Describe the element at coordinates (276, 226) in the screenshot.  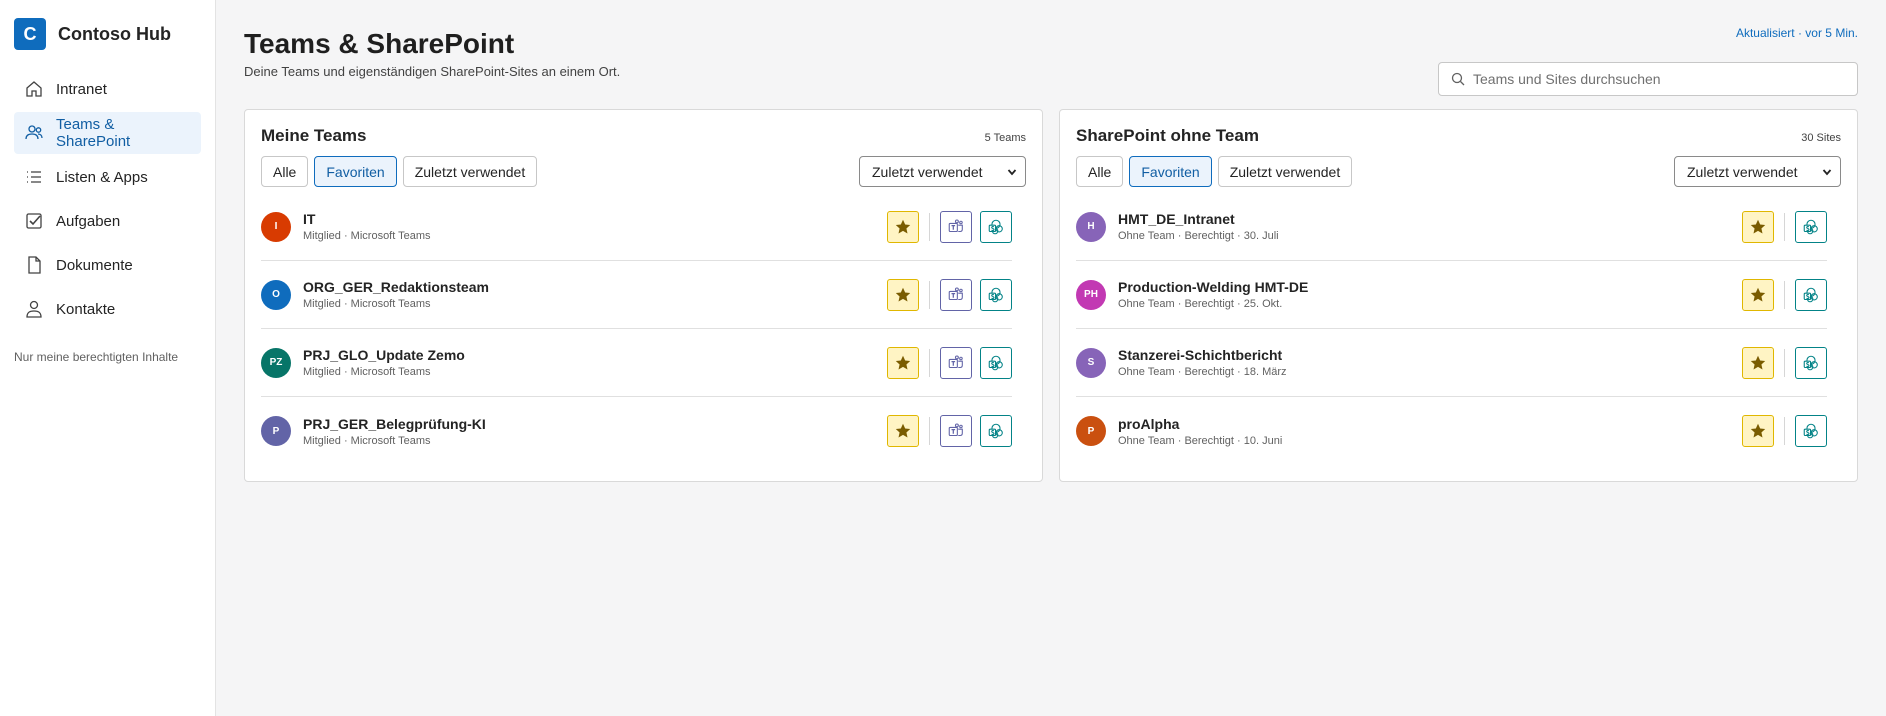
I see `avatar: I` at that location.